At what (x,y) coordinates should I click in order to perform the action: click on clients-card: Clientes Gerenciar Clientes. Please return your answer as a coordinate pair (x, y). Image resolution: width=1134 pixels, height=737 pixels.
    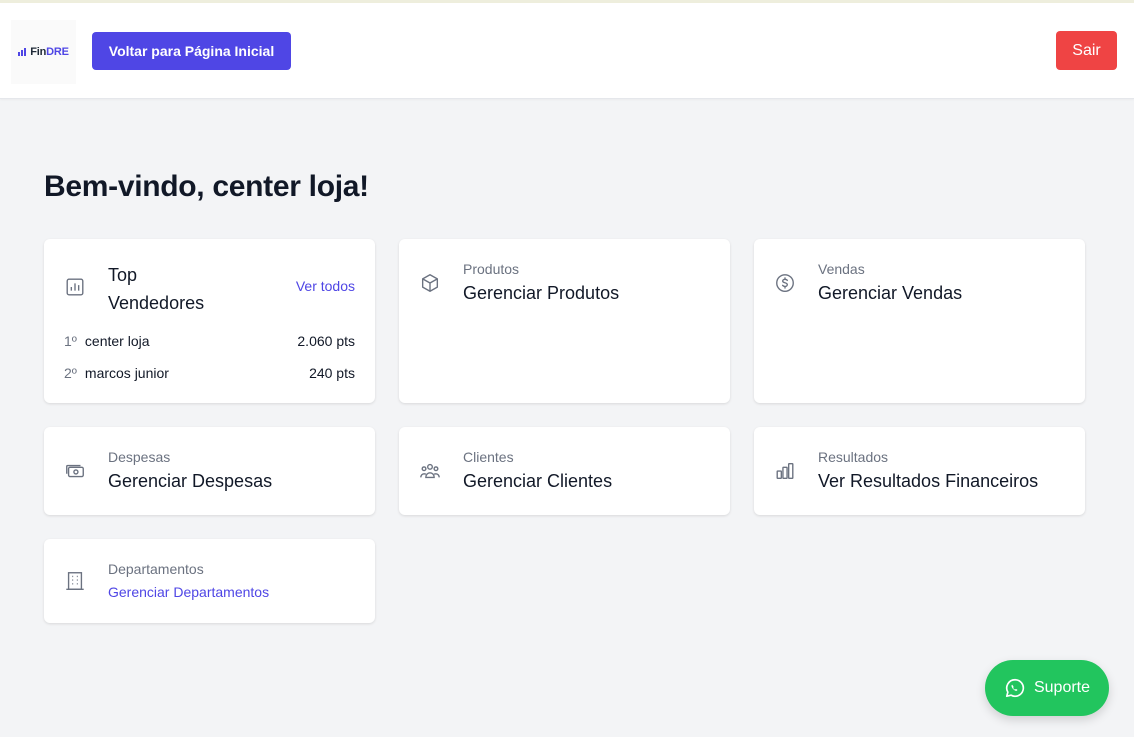
    Looking at the image, I should click on (564, 471).